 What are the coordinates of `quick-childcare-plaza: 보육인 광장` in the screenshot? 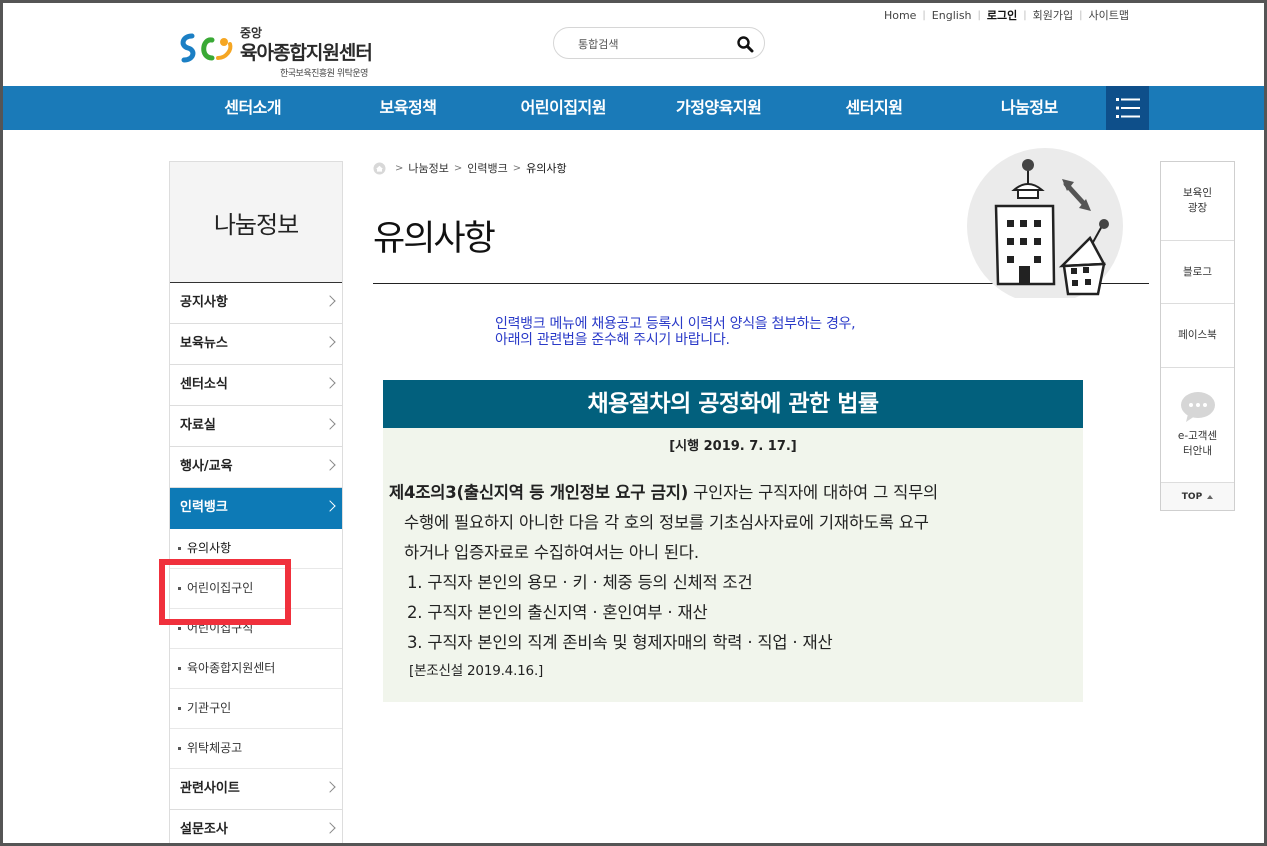 It's located at (1197, 201).